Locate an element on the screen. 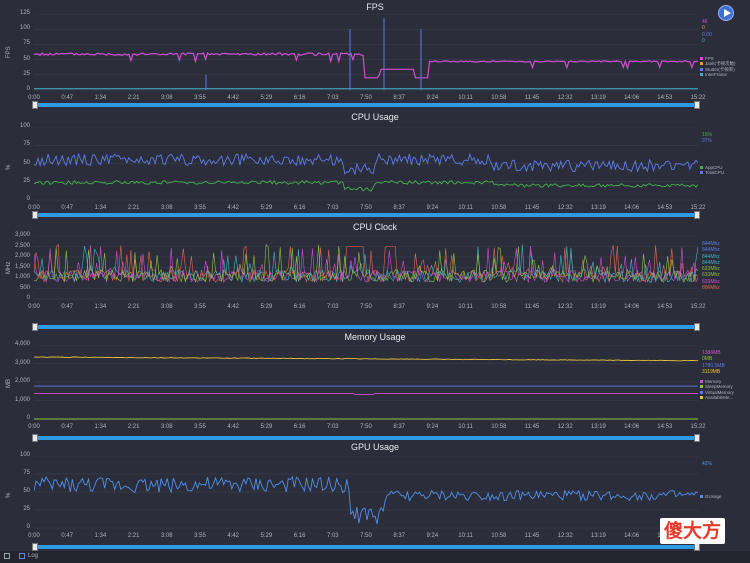  x-tick-clock: 14:06 is located at coordinates (632, 307).